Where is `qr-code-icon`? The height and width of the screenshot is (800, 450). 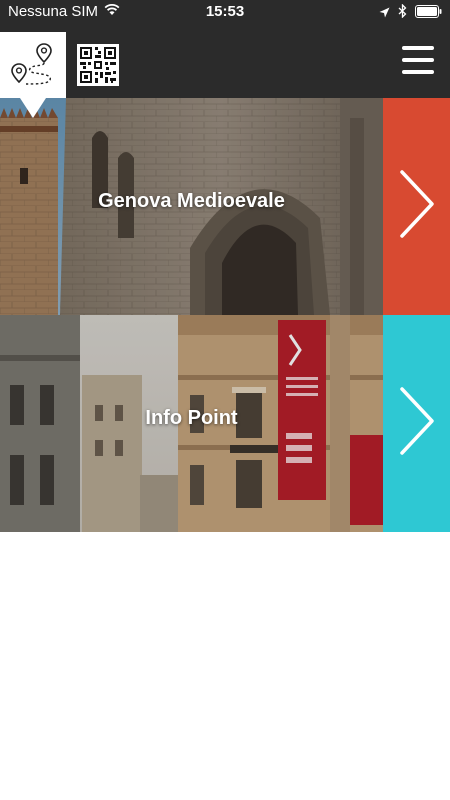
qr-code-icon is located at coordinates (98, 67).